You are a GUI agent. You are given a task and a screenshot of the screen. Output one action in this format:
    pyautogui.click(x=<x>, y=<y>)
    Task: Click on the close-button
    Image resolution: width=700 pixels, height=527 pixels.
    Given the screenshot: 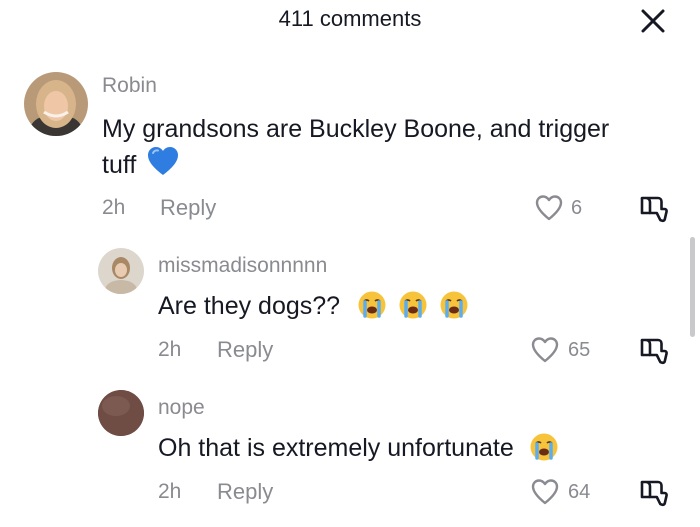 What is the action you would take?
    pyautogui.click(x=653, y=21)
    